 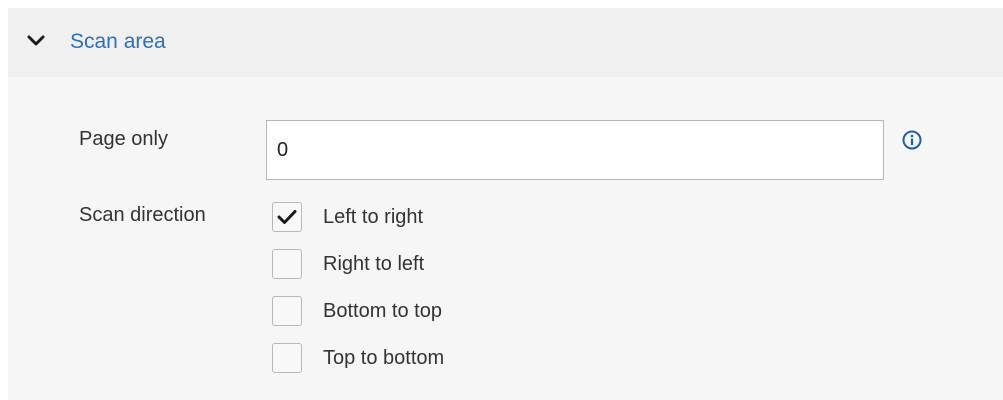 I want to click on option-left-to-right: Left to right, so click(x=347, y=217).